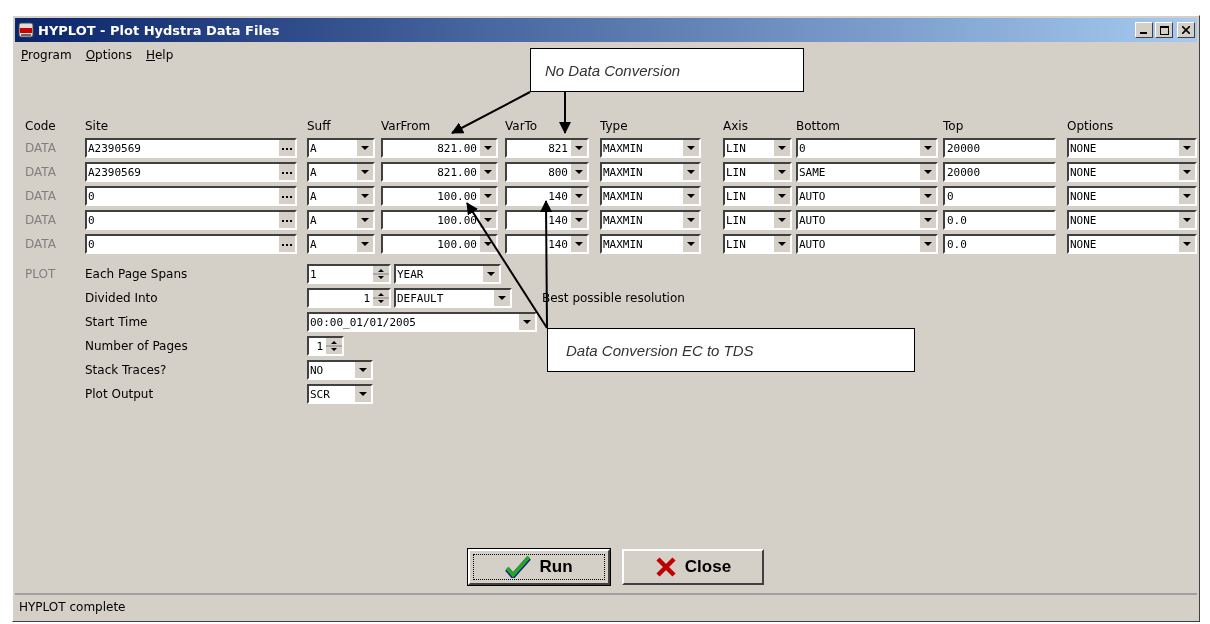 This screenshot has width=1210, height=624. Describe the element at coordinates (340, 370) in the screenshot. I see `dropdown: NO` at that location.